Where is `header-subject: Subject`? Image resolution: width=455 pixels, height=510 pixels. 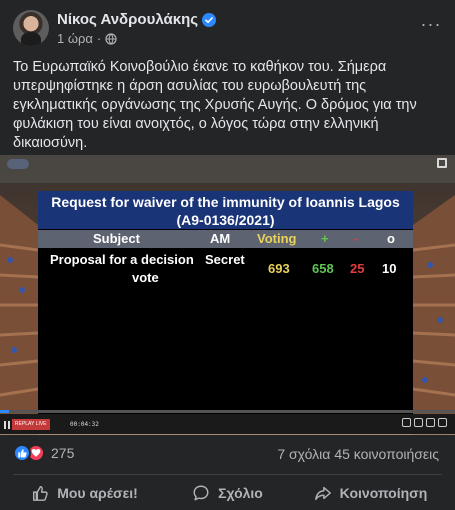
header-subject: Subject is located at coordinates (116, 238).